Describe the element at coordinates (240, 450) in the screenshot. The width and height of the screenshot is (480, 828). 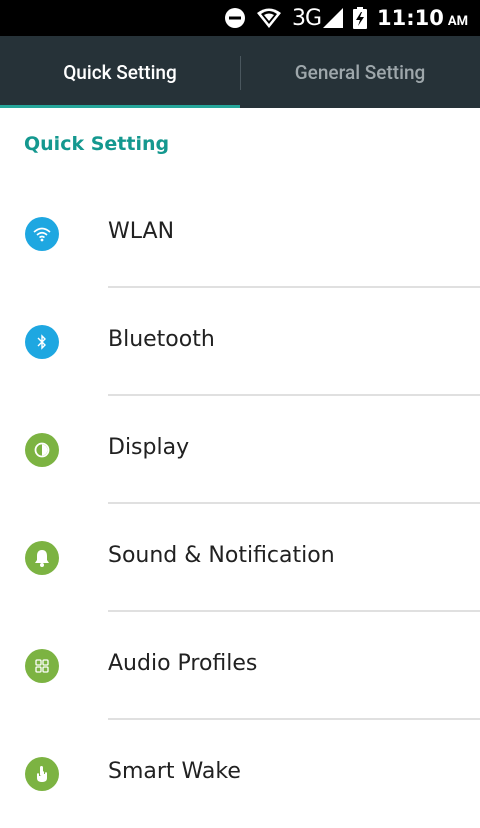
I see `list-item-display: Display` at that location.